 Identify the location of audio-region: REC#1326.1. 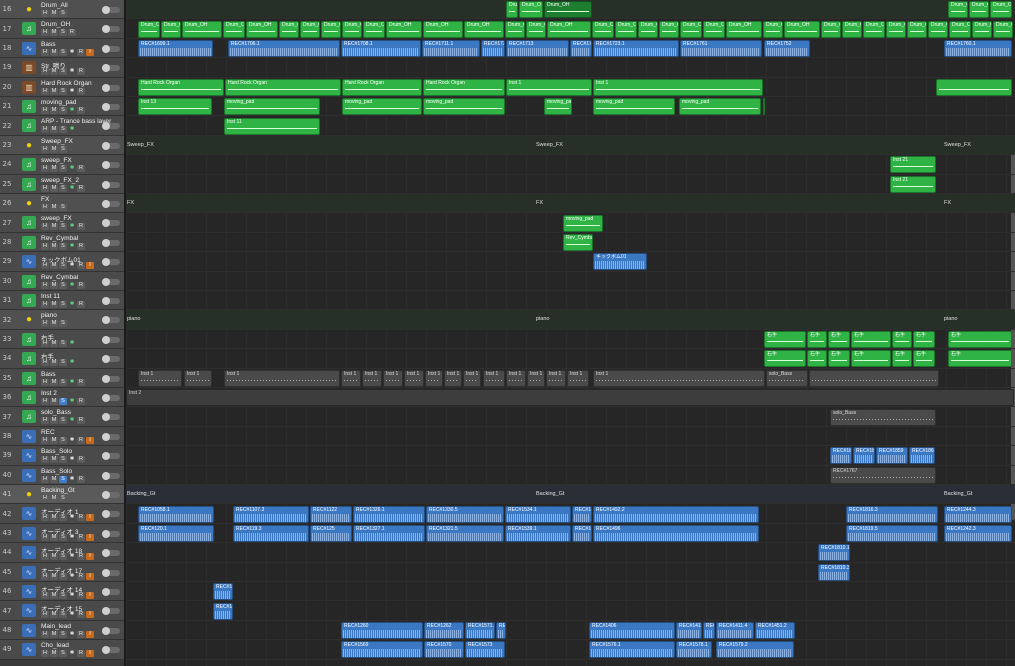
(389, 514).